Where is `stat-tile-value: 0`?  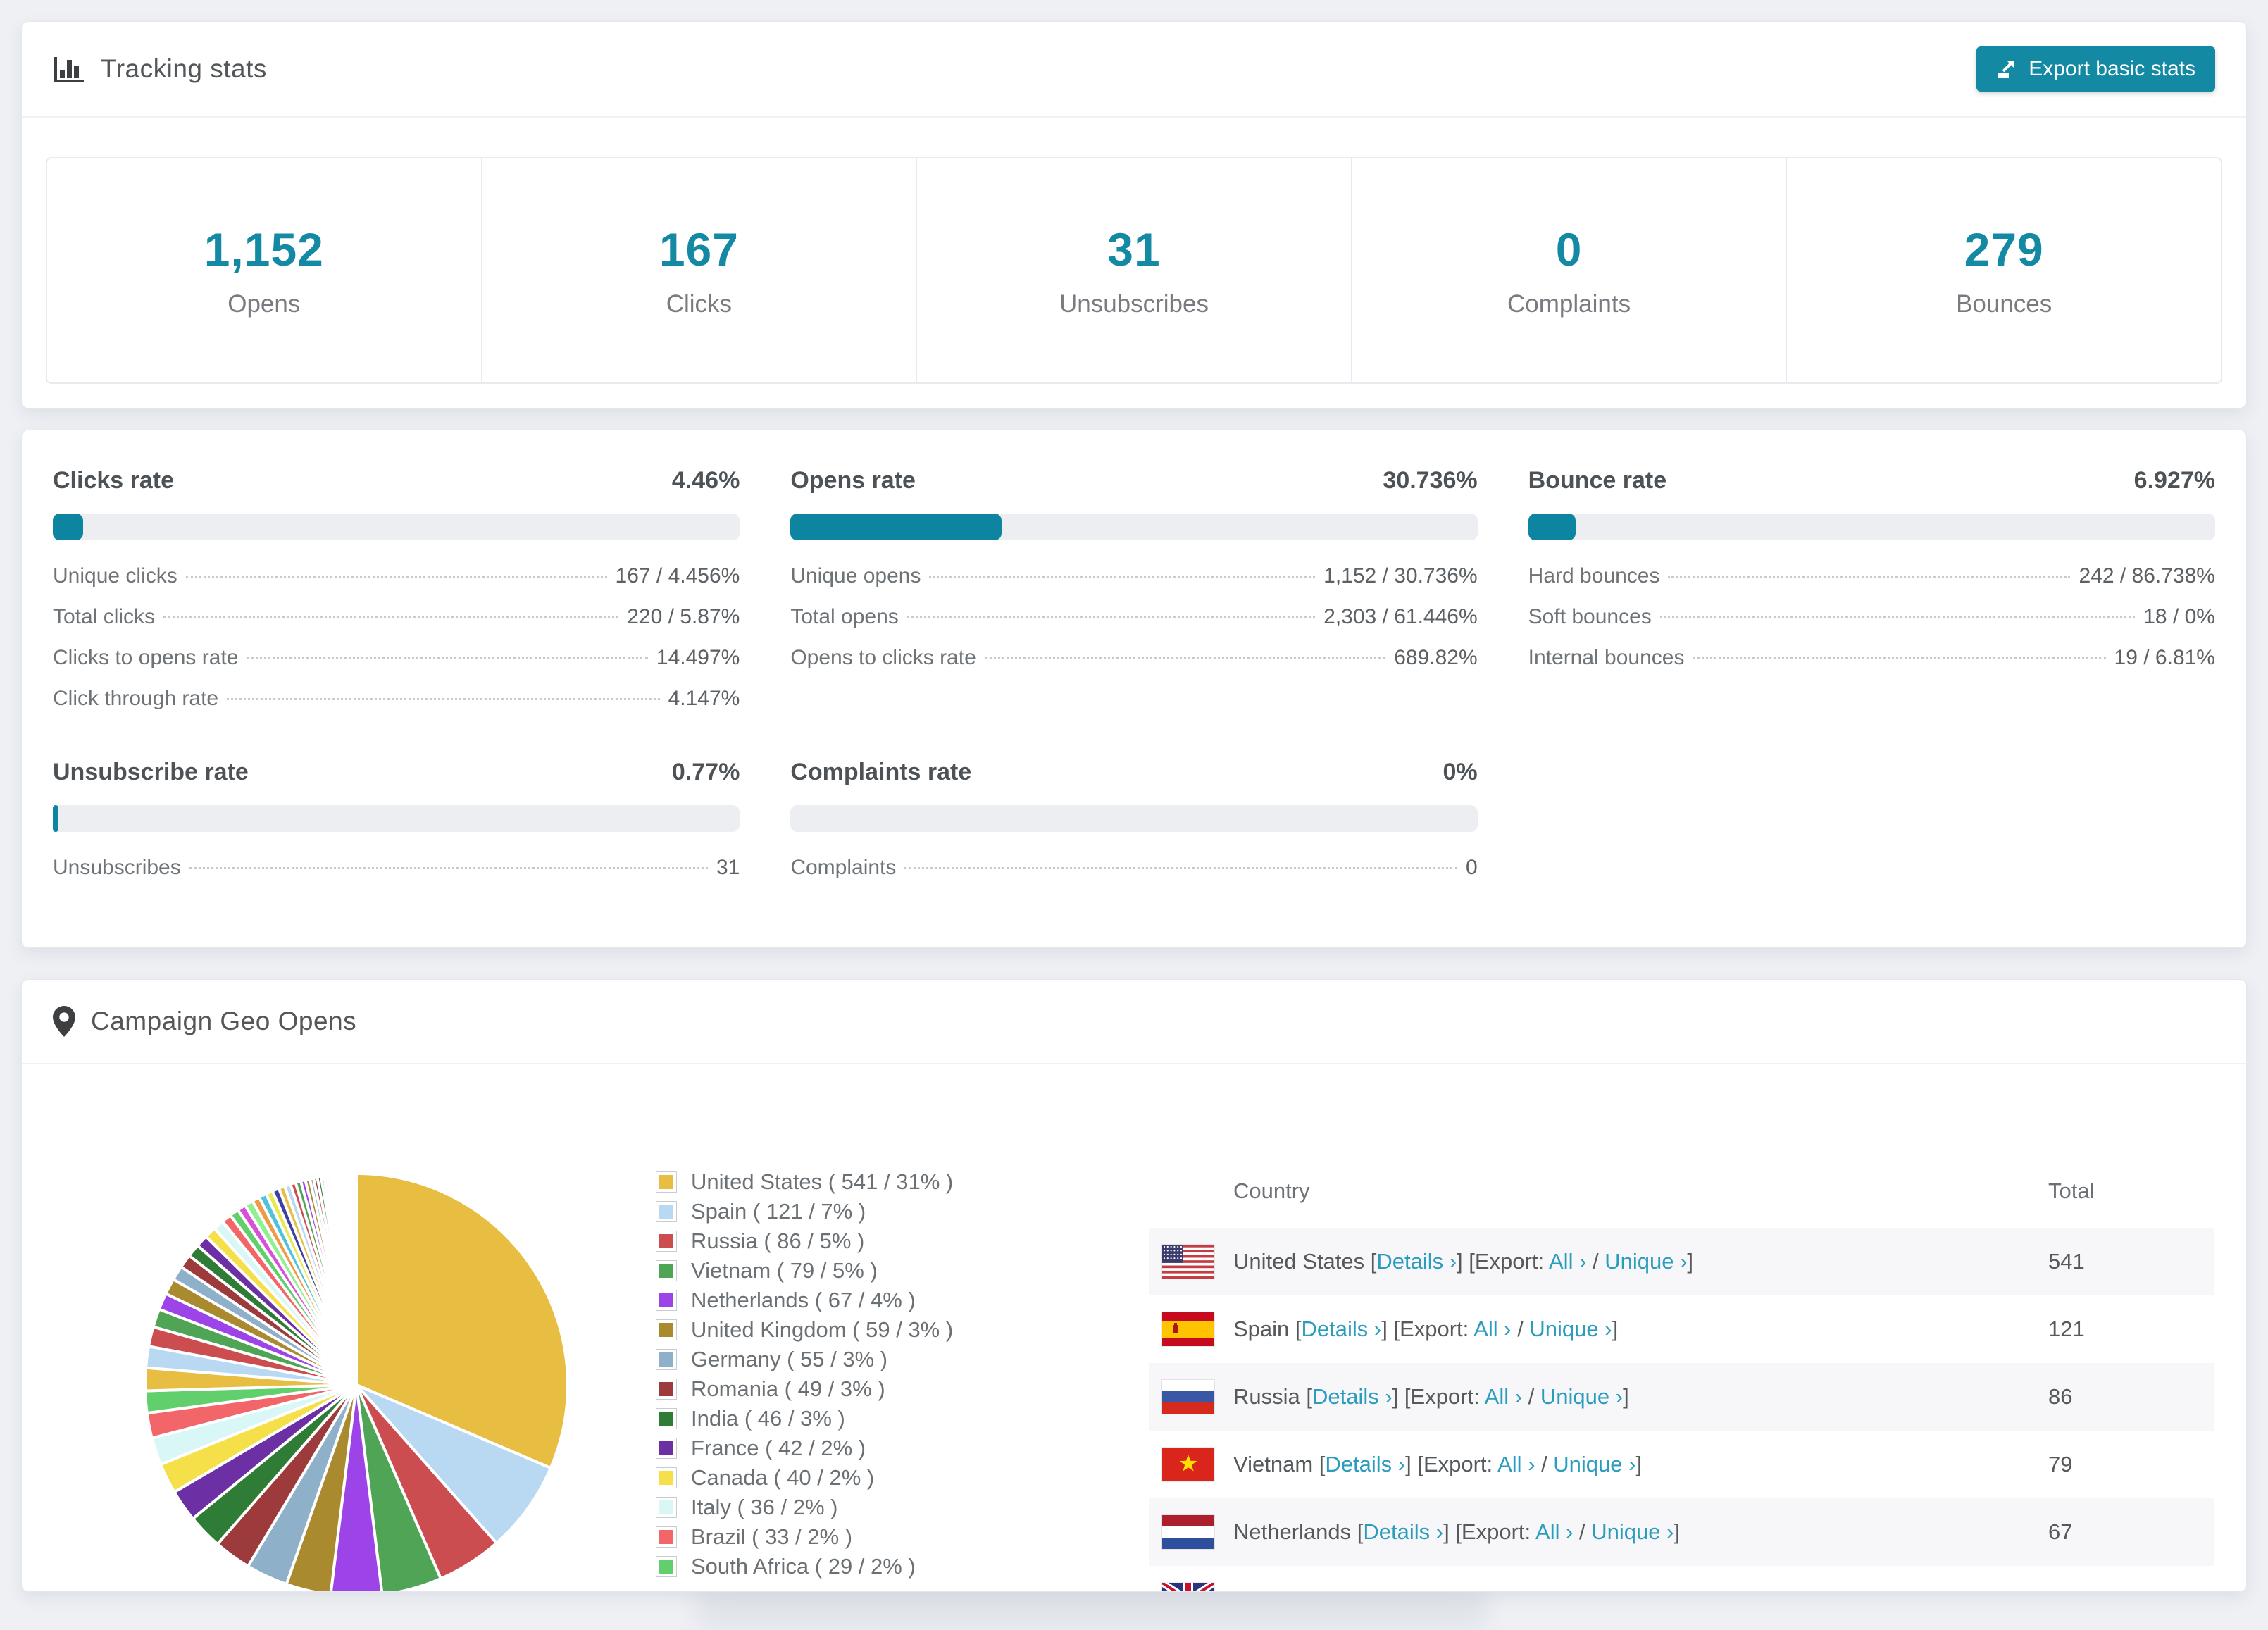 stat-tile-value: 0 is located at coordinates (1569, 249).